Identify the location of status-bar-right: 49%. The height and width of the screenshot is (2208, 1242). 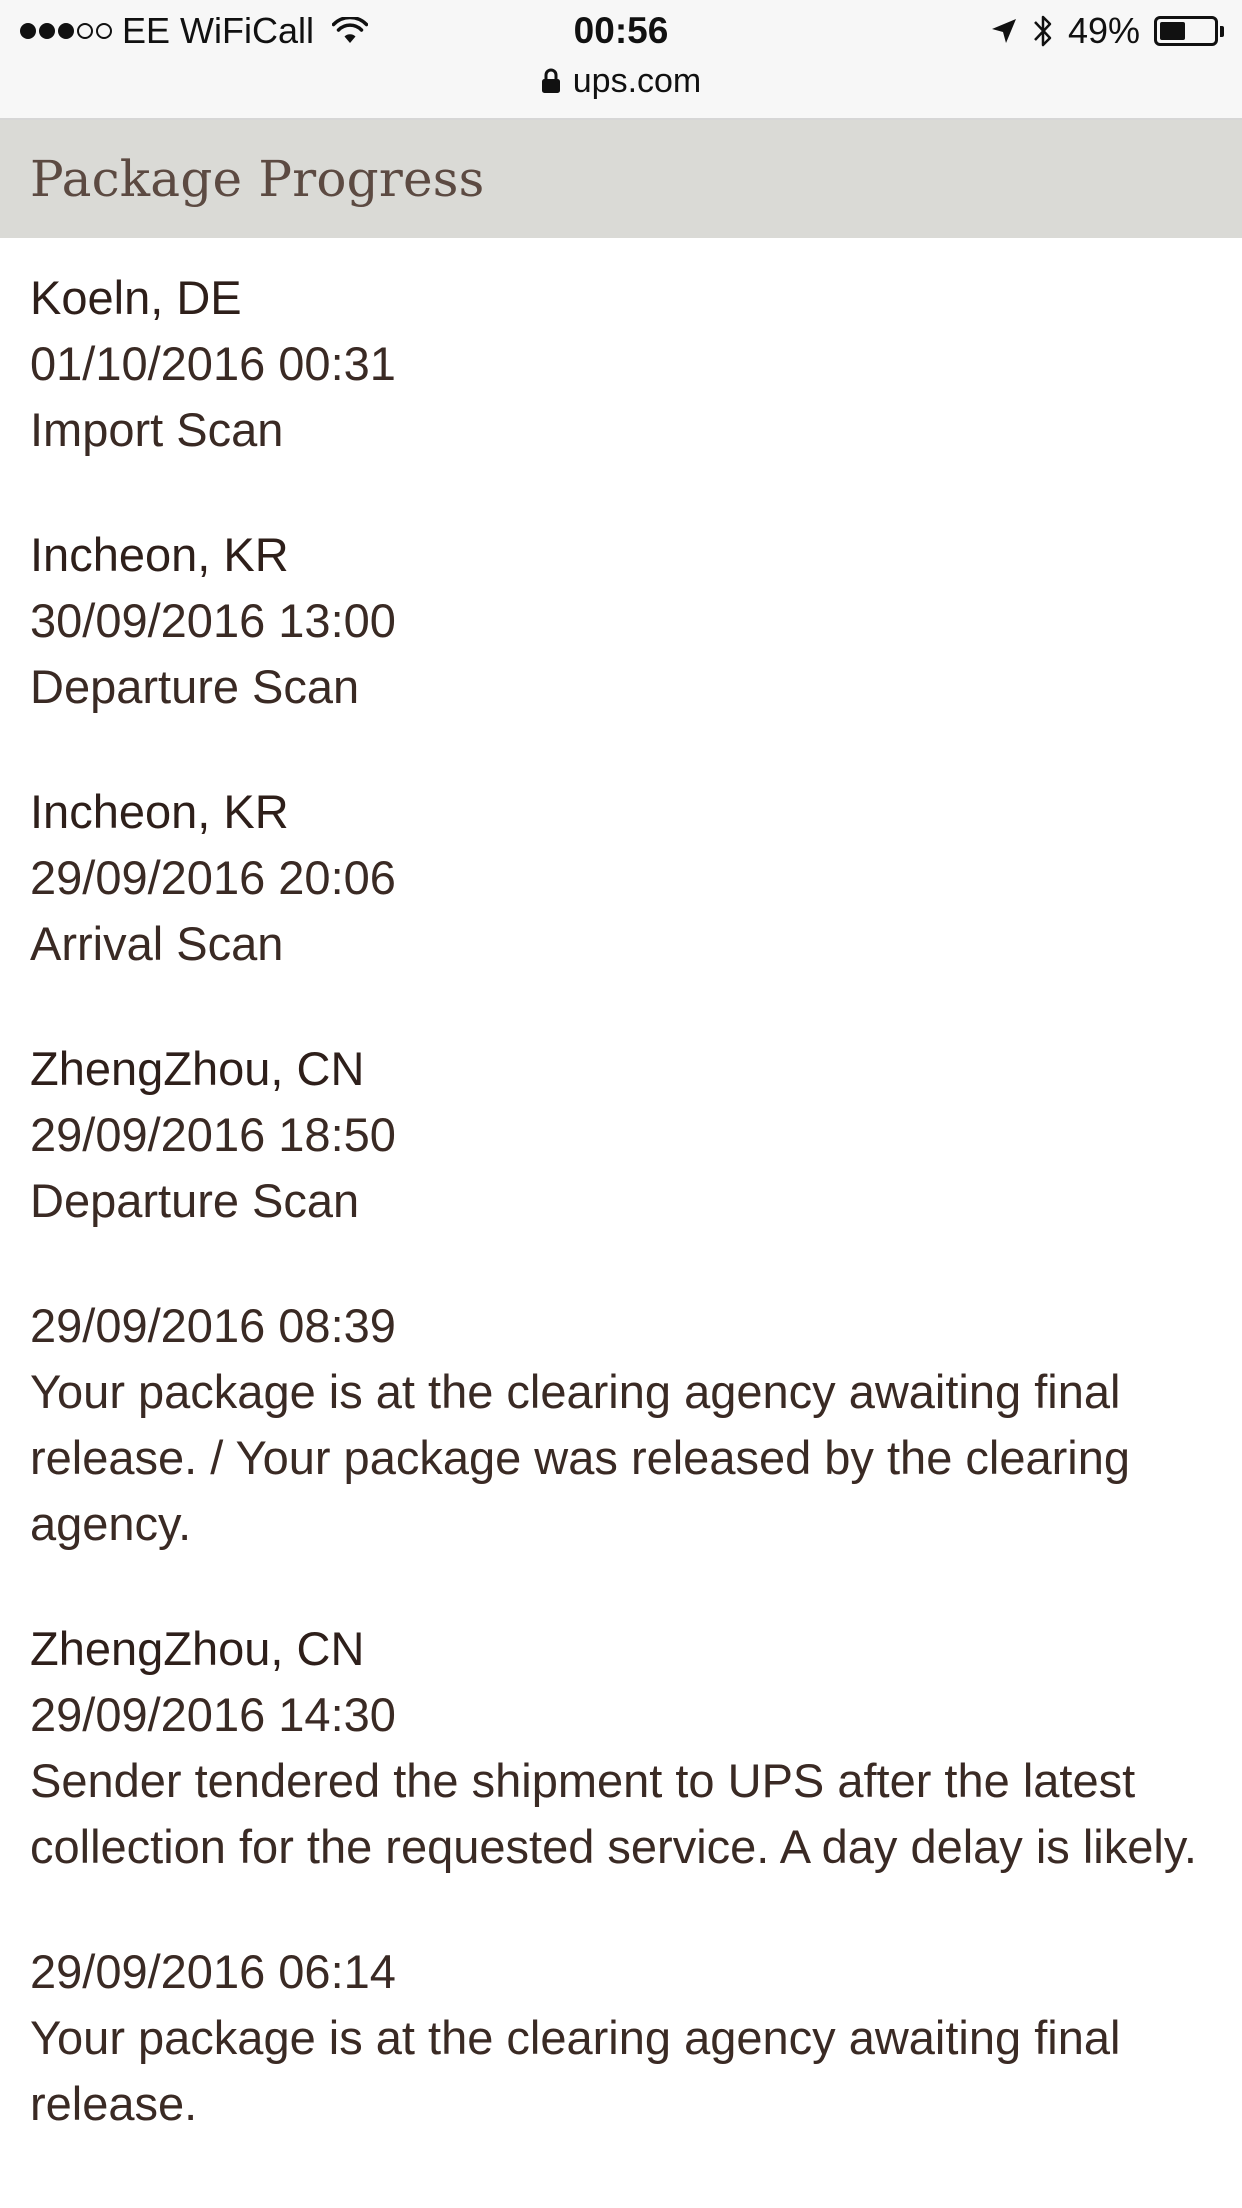
(1107, 31).